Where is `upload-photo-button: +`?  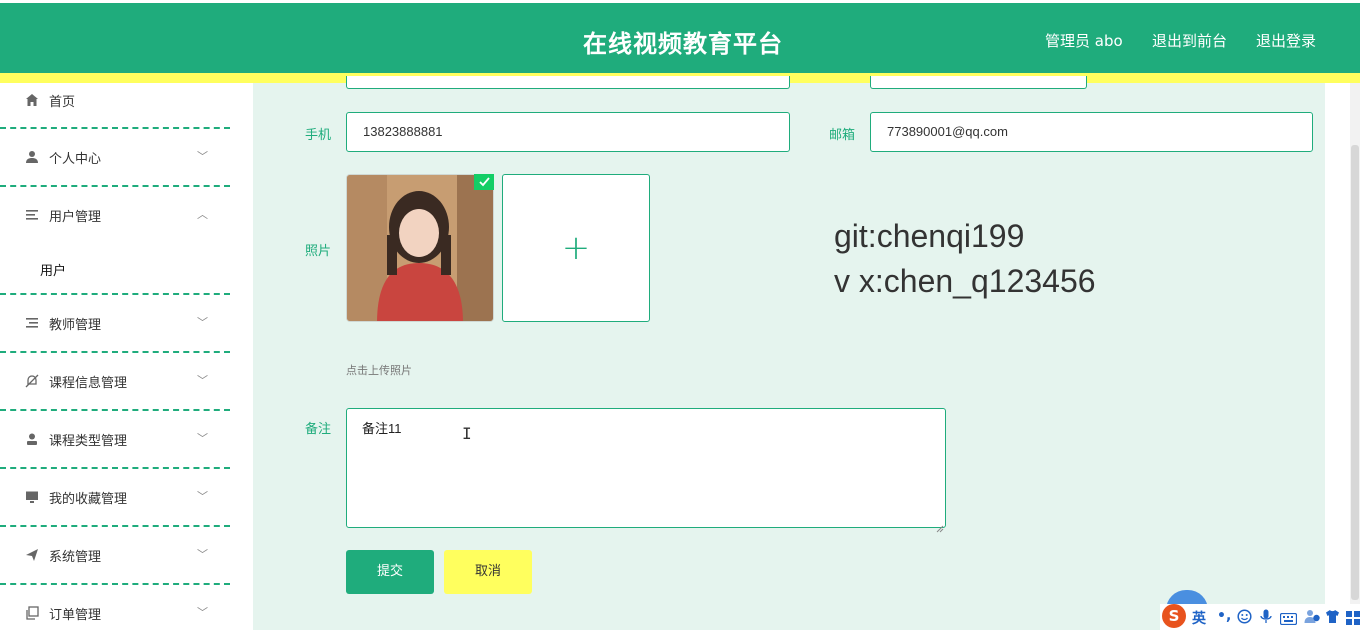
upload-photo-button: + is located at coordinates (576, 248).